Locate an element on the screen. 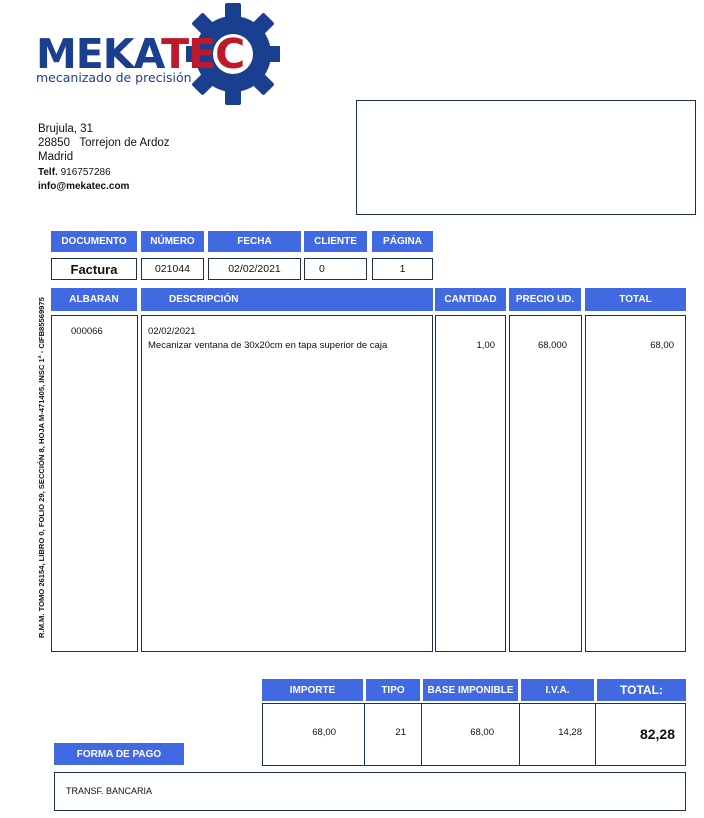 This screenshot has height=818, width=704. client-address-box is located at coordinates (526, 157).